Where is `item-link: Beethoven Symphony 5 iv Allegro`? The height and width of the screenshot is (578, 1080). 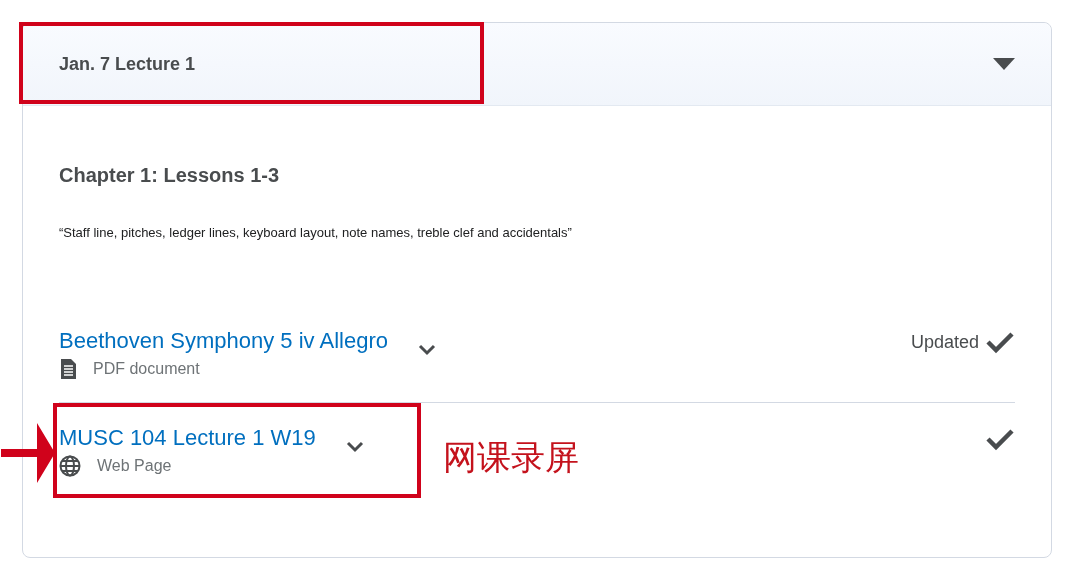 item-link: Beethoven Symphony 5 iv Allegro is located at coordinates (223, 341).